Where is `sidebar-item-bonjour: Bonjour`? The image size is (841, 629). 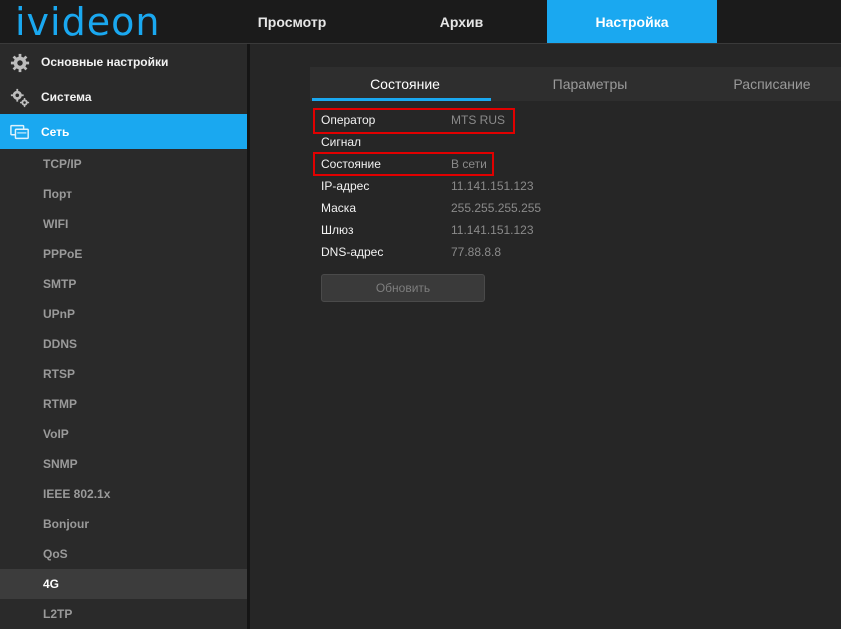 sidebar-item-bonjour: Bonjour is located at coordinates (123, 524).